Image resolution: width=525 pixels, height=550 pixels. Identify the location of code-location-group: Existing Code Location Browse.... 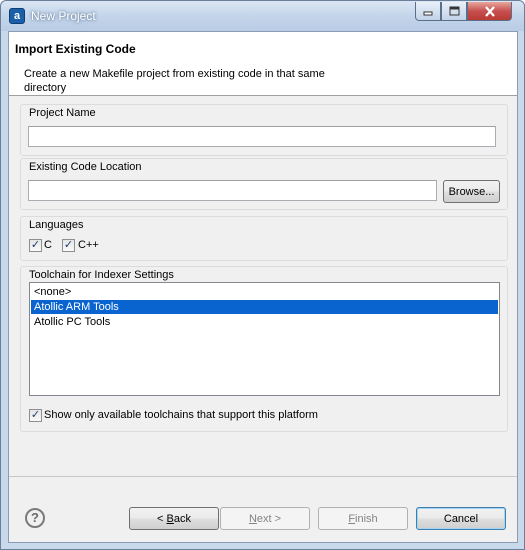
(264, 184).